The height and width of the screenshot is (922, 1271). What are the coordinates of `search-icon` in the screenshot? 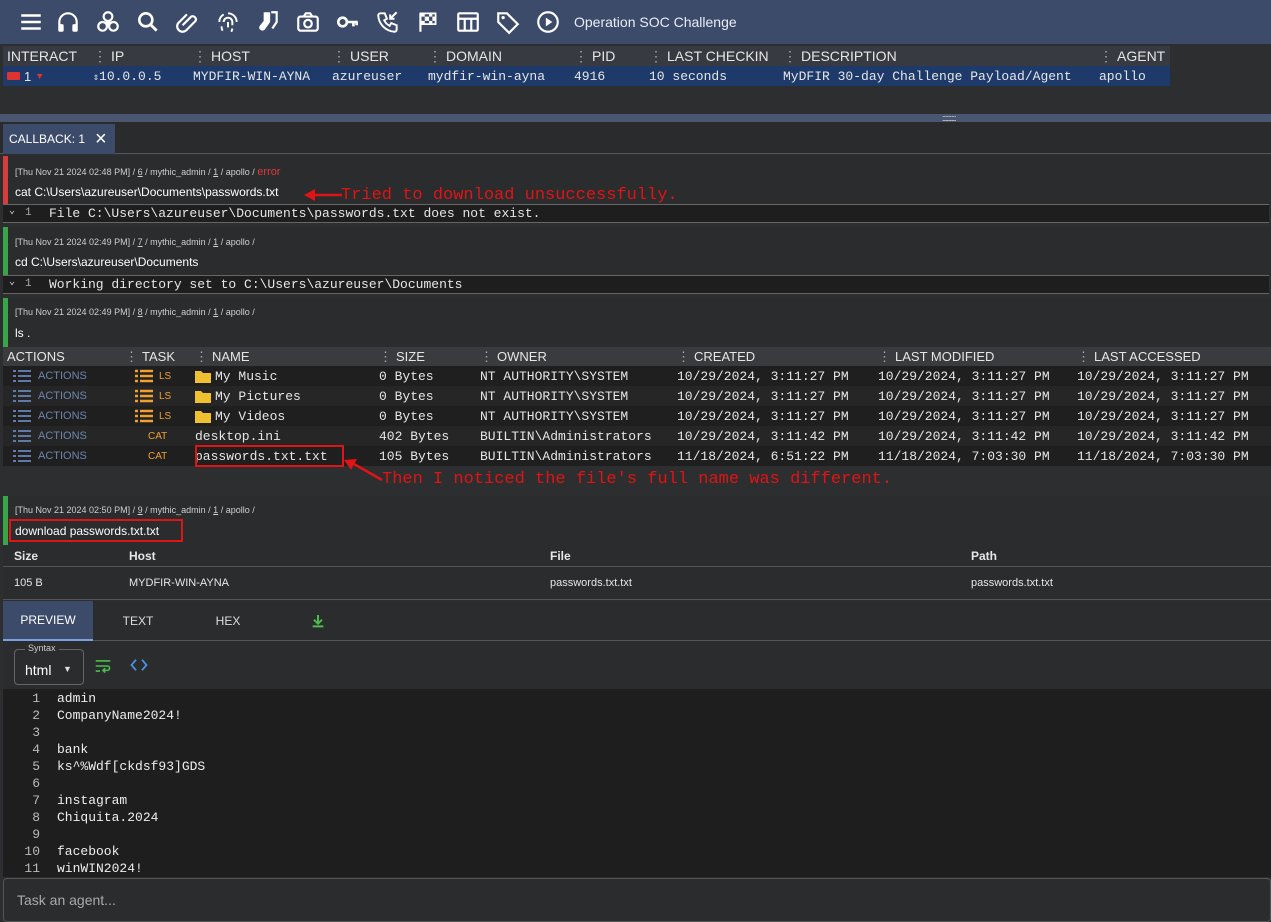 It's located at (148, 22).